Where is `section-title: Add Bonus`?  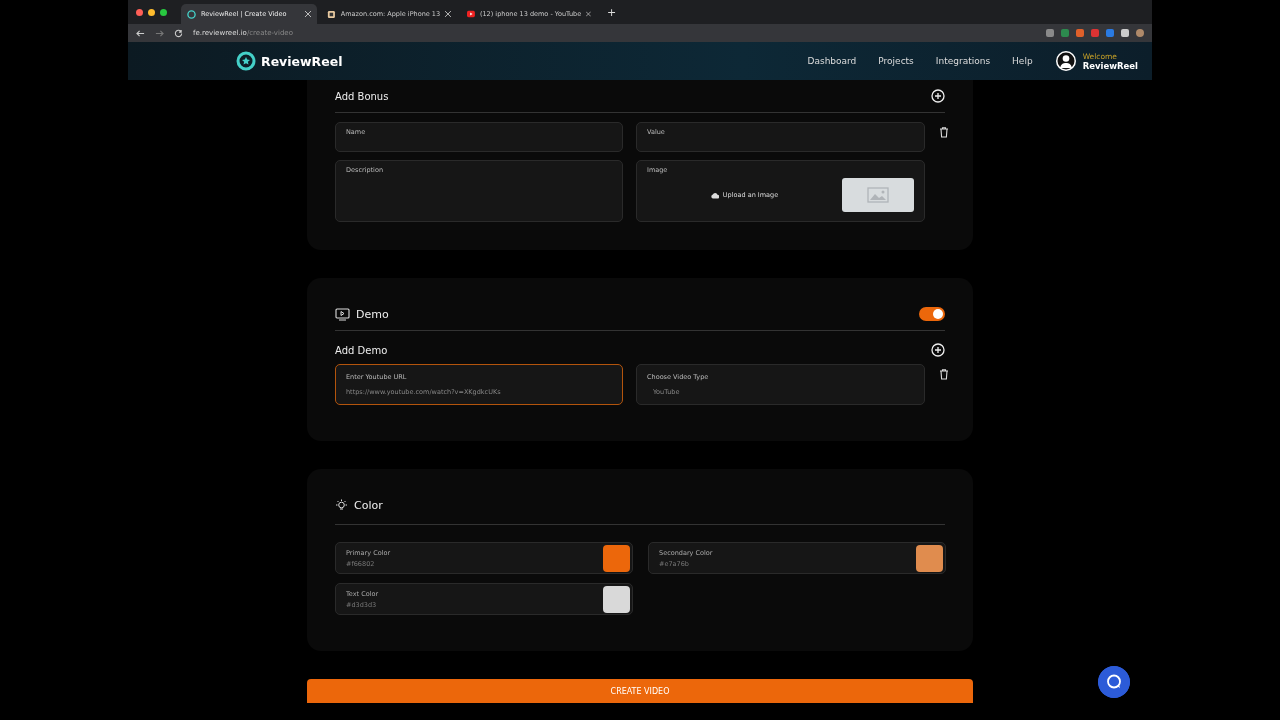 section-title: Add Bonus is located at coordinates (362, 96).